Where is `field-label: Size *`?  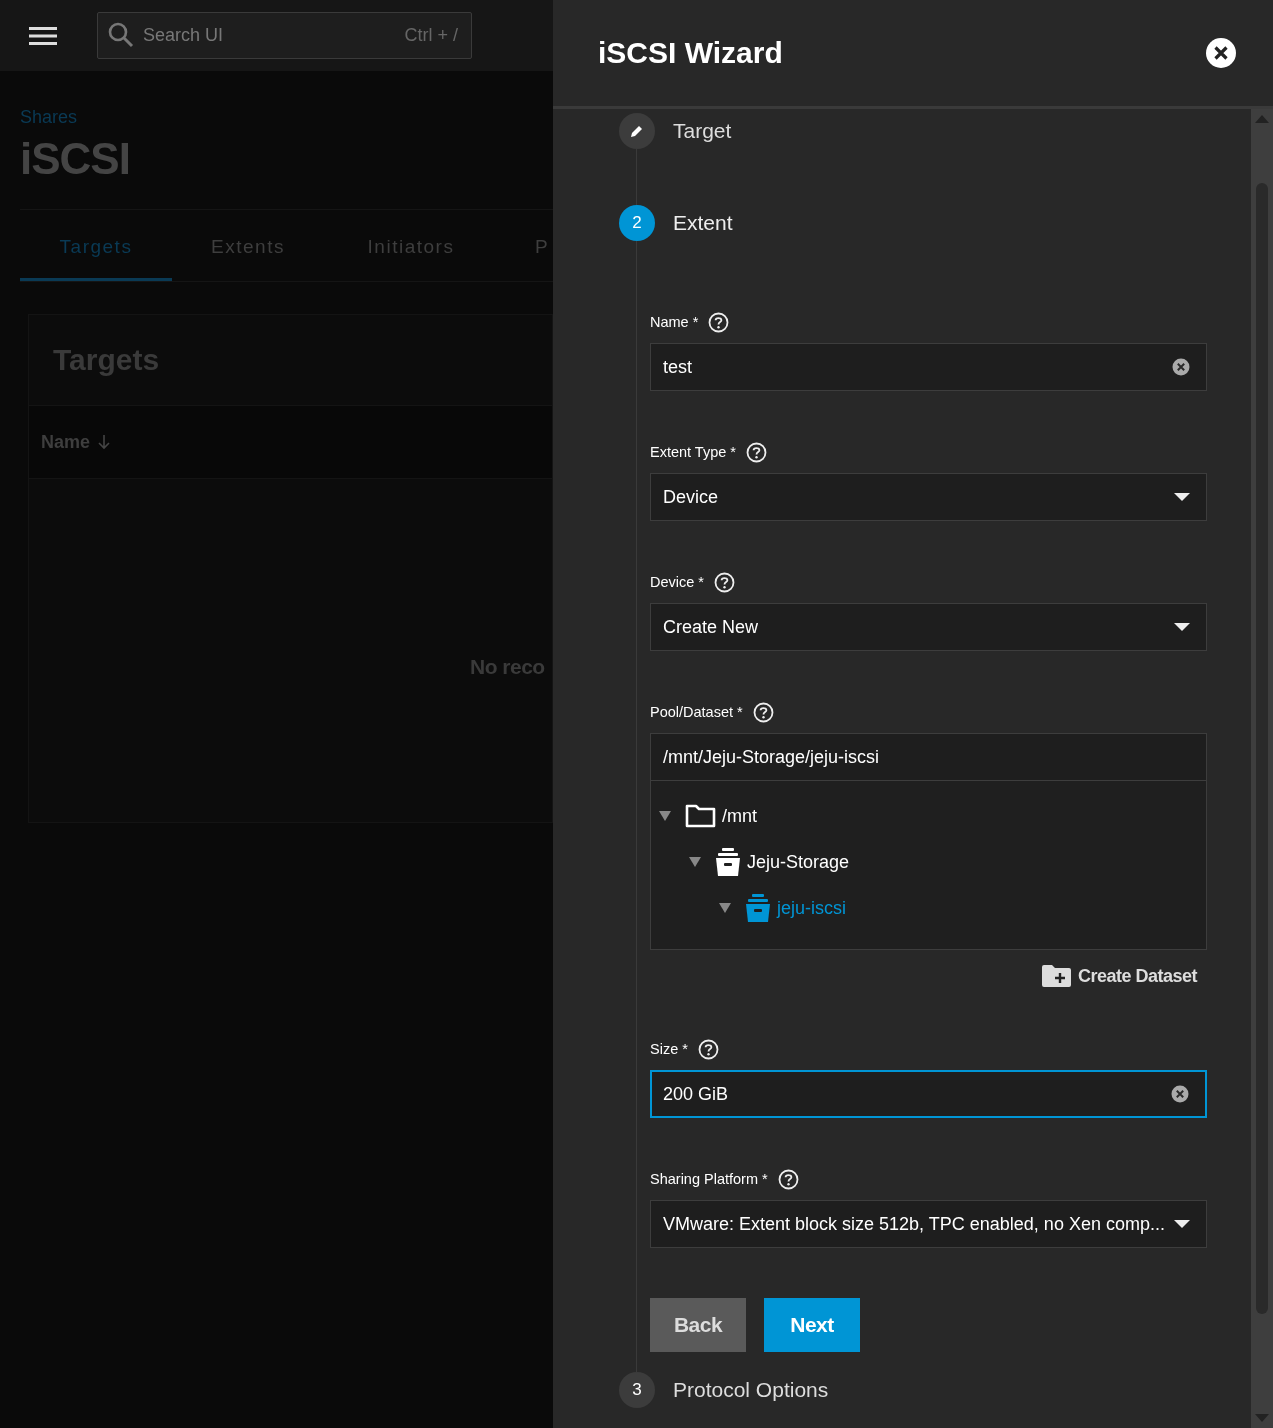 field-label: Size * is located at coordinates (669, 1049).